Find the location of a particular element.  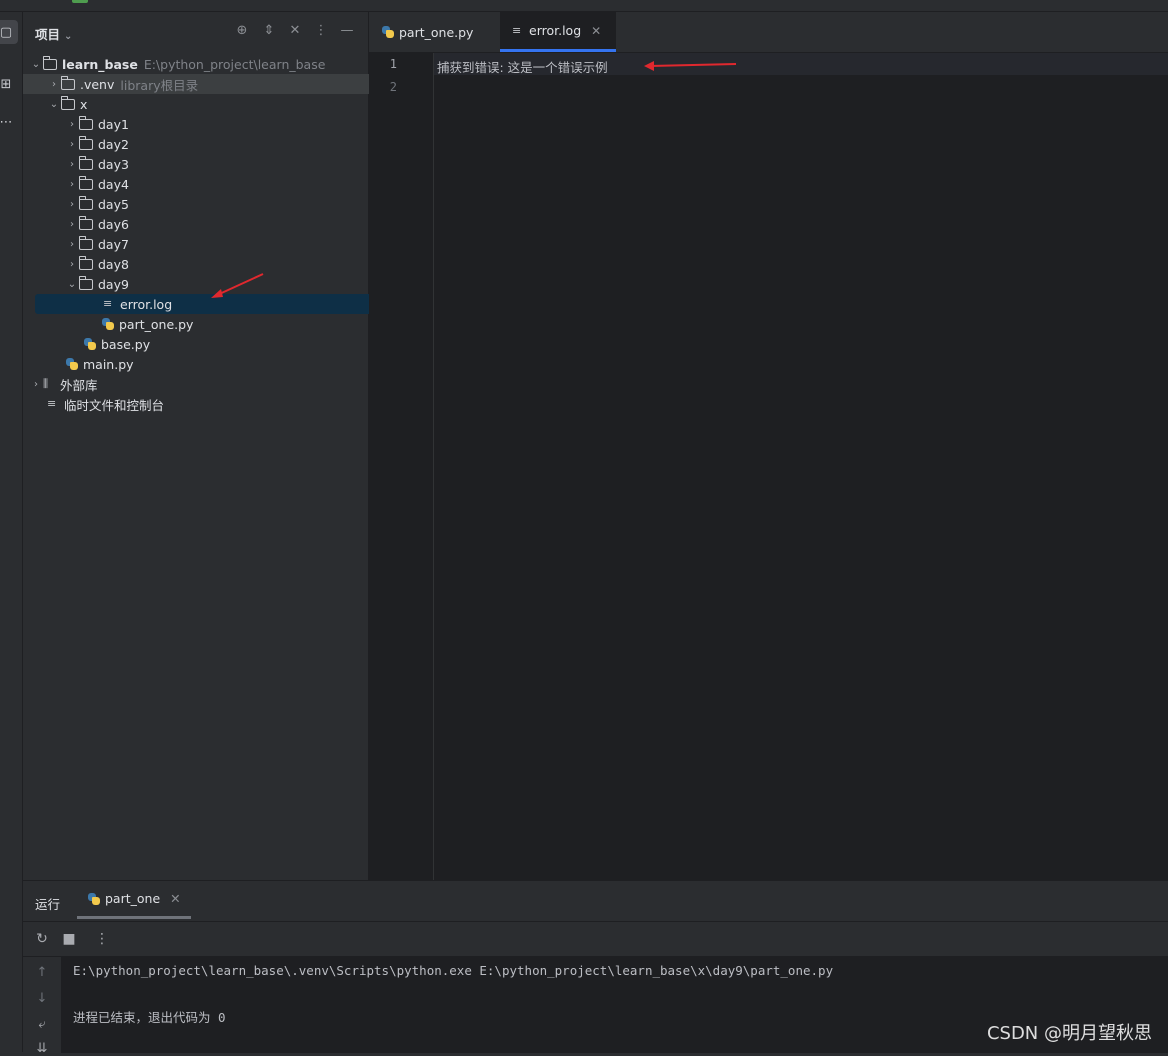

tree-item-day7: › day7 is located at coordinates (216, 244).